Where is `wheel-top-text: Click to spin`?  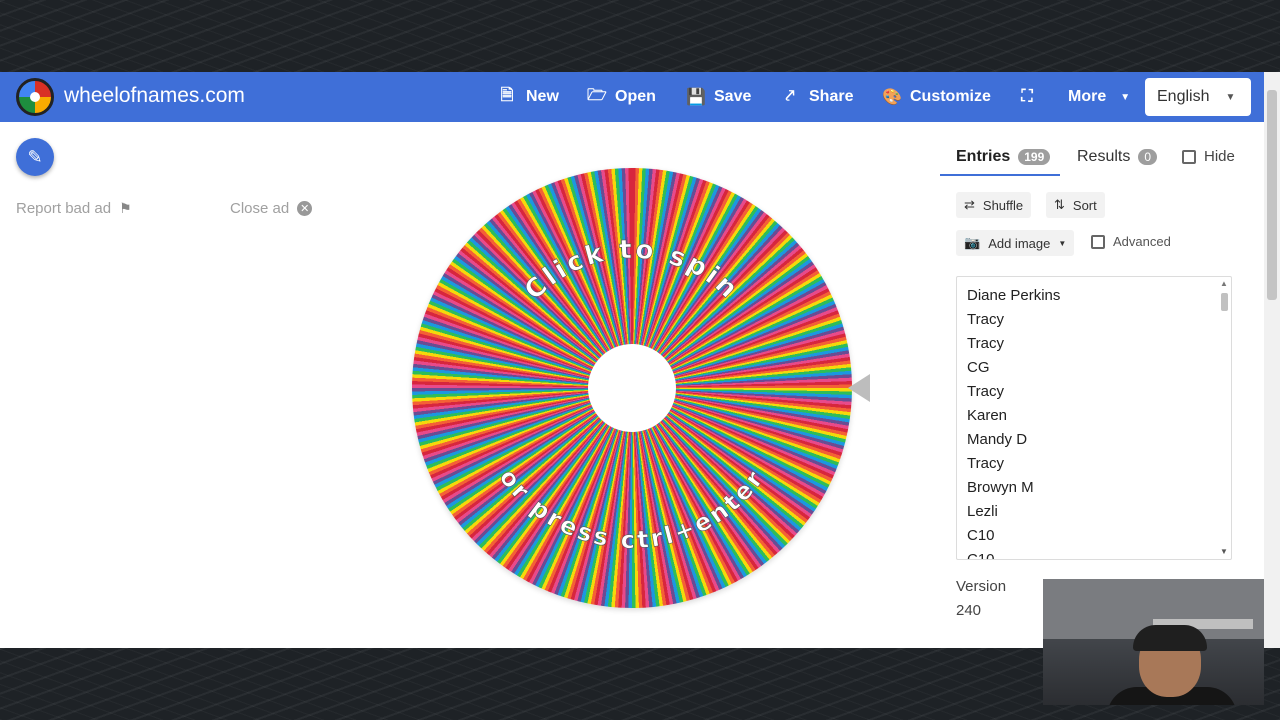 wheel-top-text: Click to spin is located at coordinates (631, 270).